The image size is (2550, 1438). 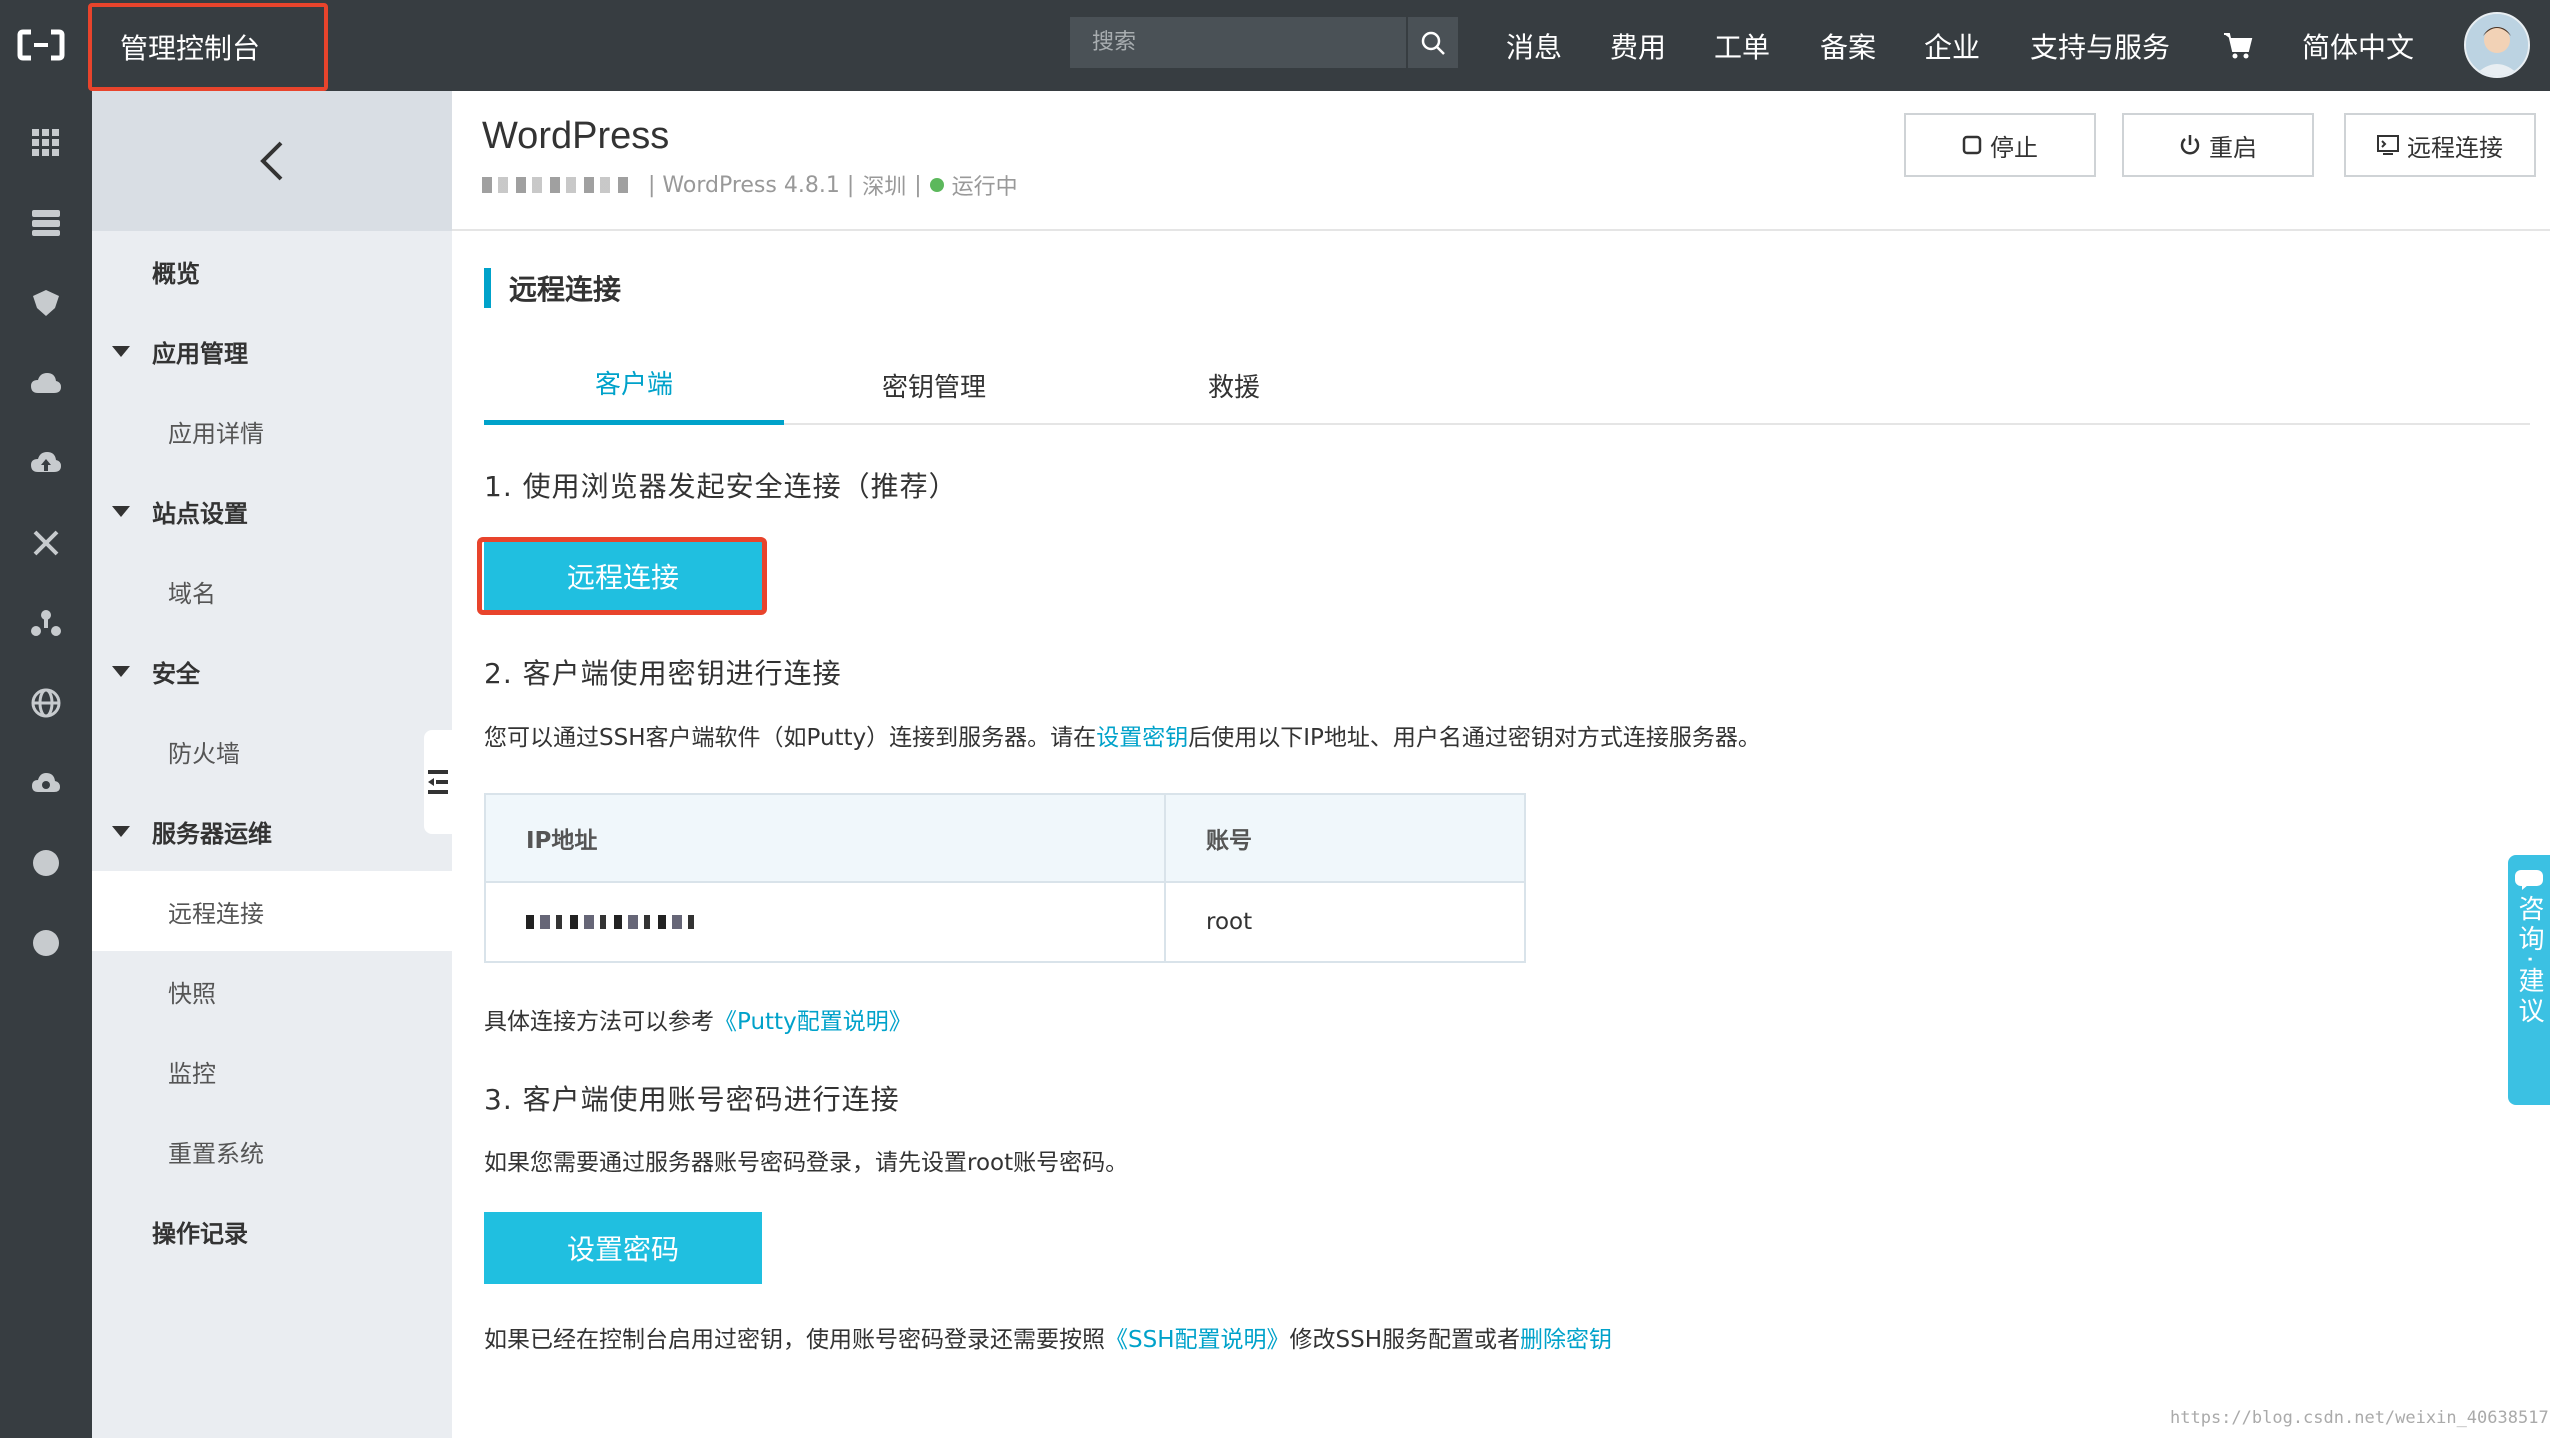 What do you see at coordinates (46, 543) in the screenshot?
I see `network-icon` at bounding box center [46, 543].